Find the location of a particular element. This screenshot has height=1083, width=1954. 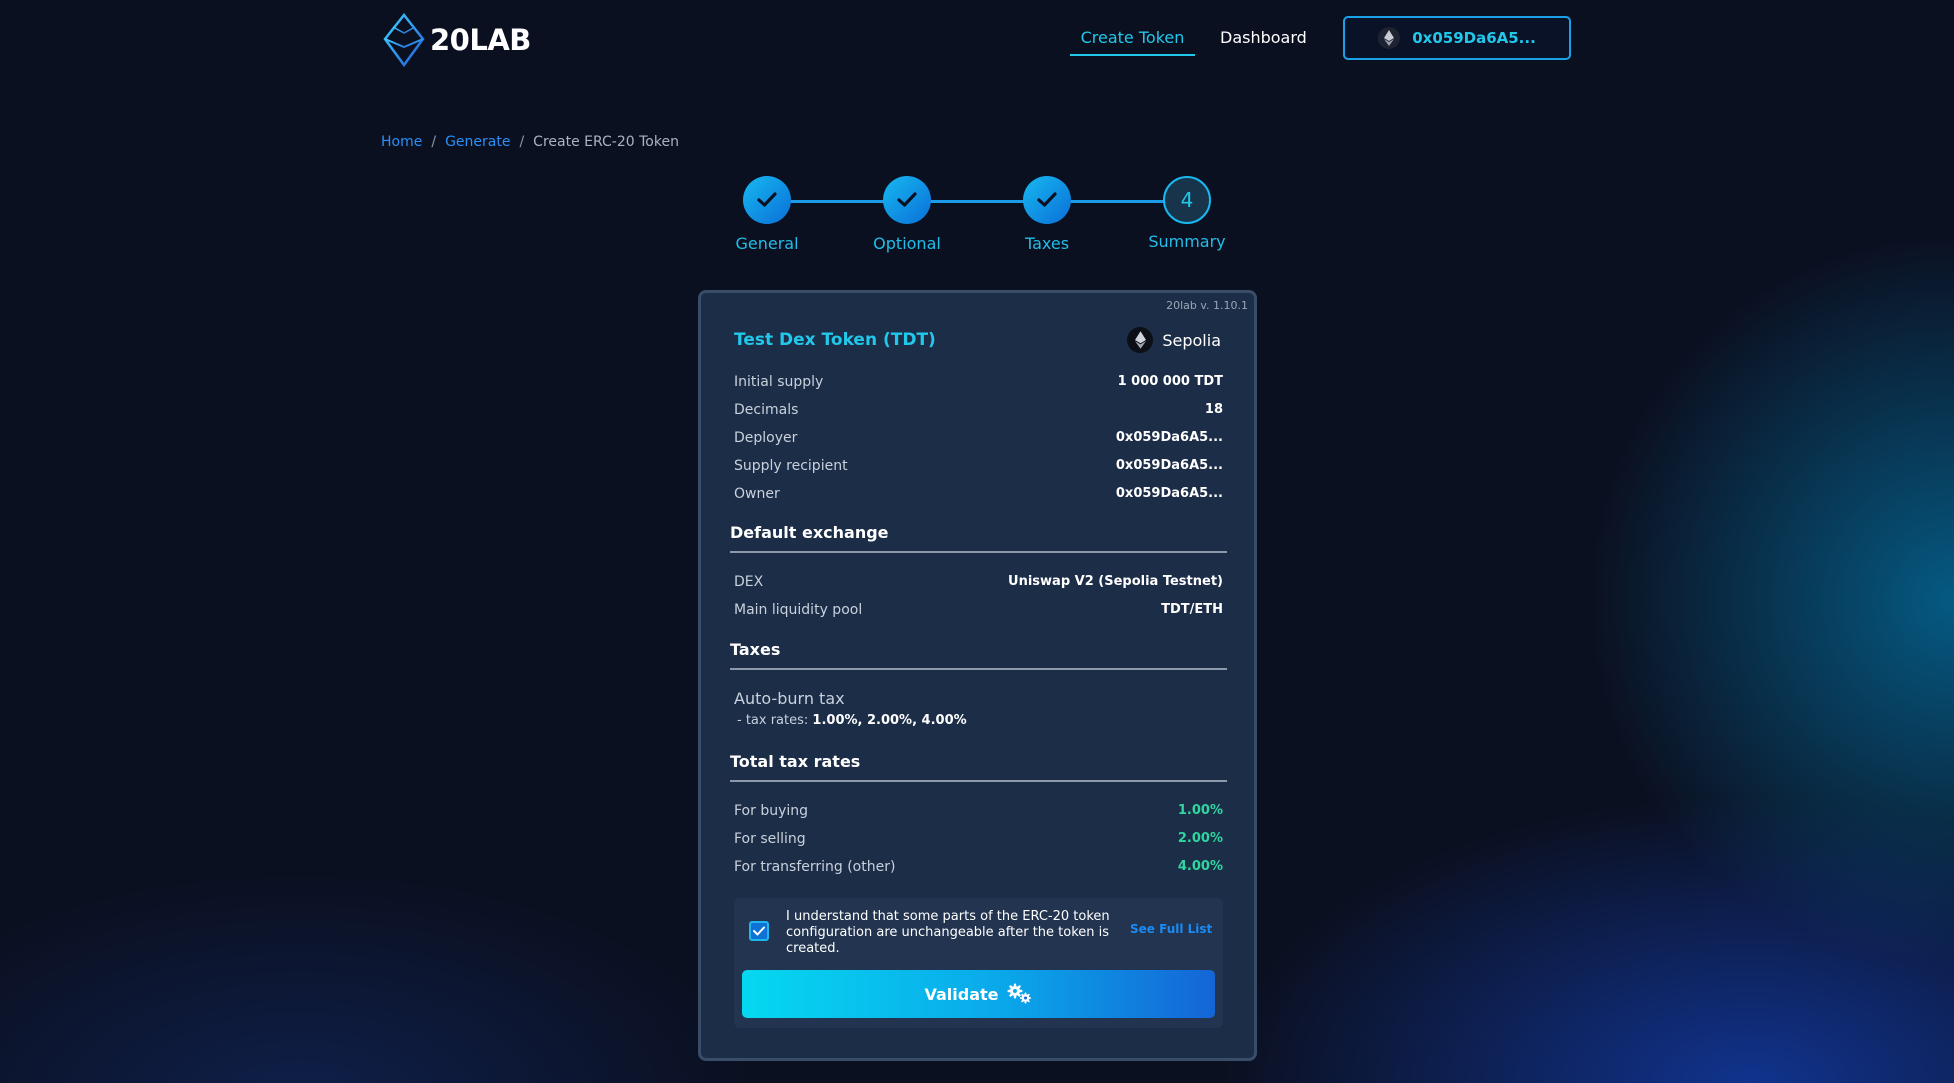

step-taxes: Taxes is located at coordinates (1047, 214).